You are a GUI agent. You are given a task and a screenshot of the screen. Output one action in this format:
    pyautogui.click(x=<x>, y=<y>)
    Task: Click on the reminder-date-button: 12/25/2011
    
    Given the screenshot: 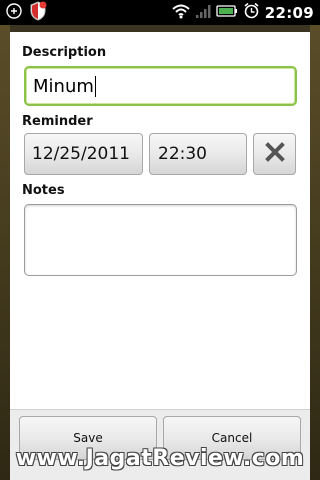 What is the action you would take?
    pyautogui.click(x=83, y=154)
    